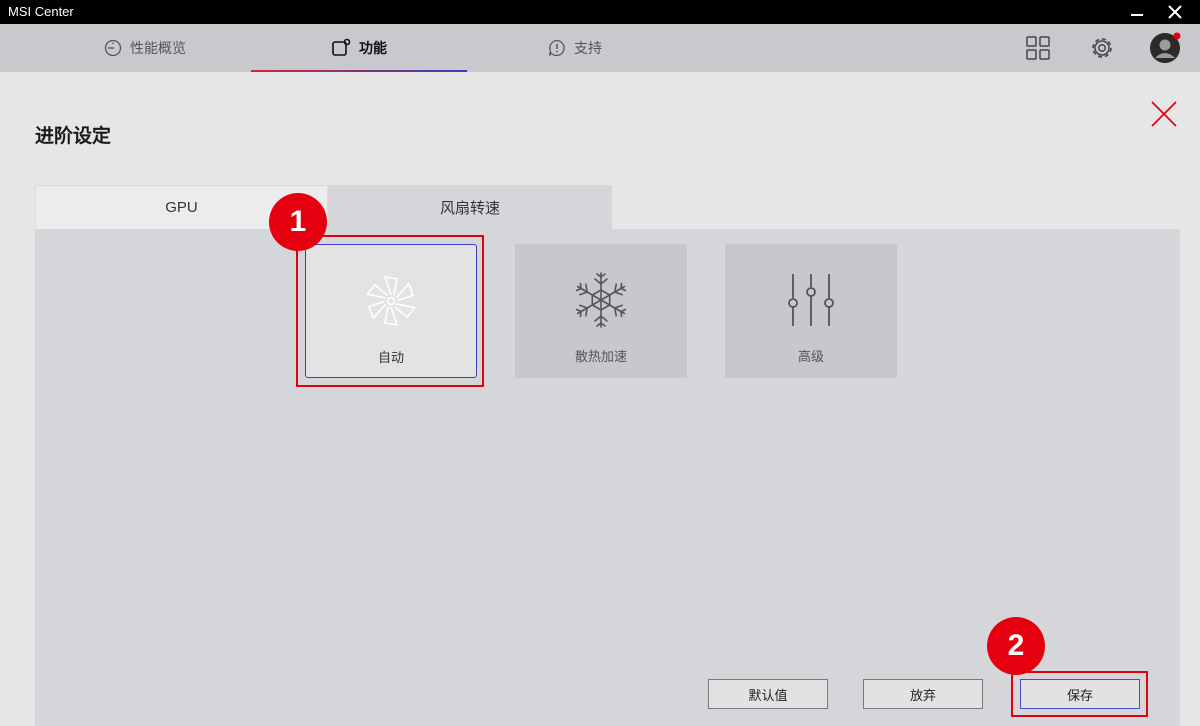 This screenshot has width=1200, height=726. What do you see at coordinates (359, 71) in the screenshot?
I see `active-tab-indicator` at bounding box center [359, 71].